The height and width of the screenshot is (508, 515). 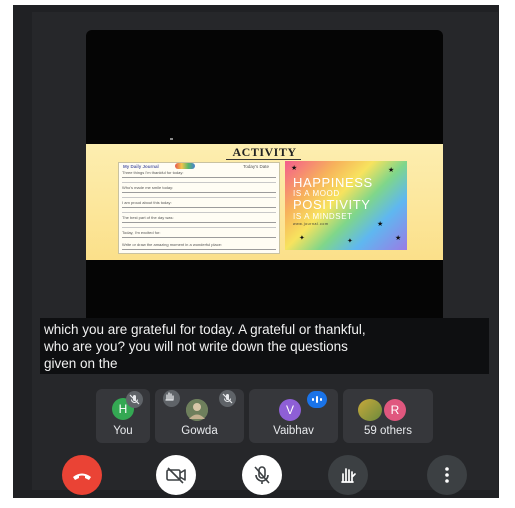 I want to click on journal-logo-icon, so click(x=185, y=166).